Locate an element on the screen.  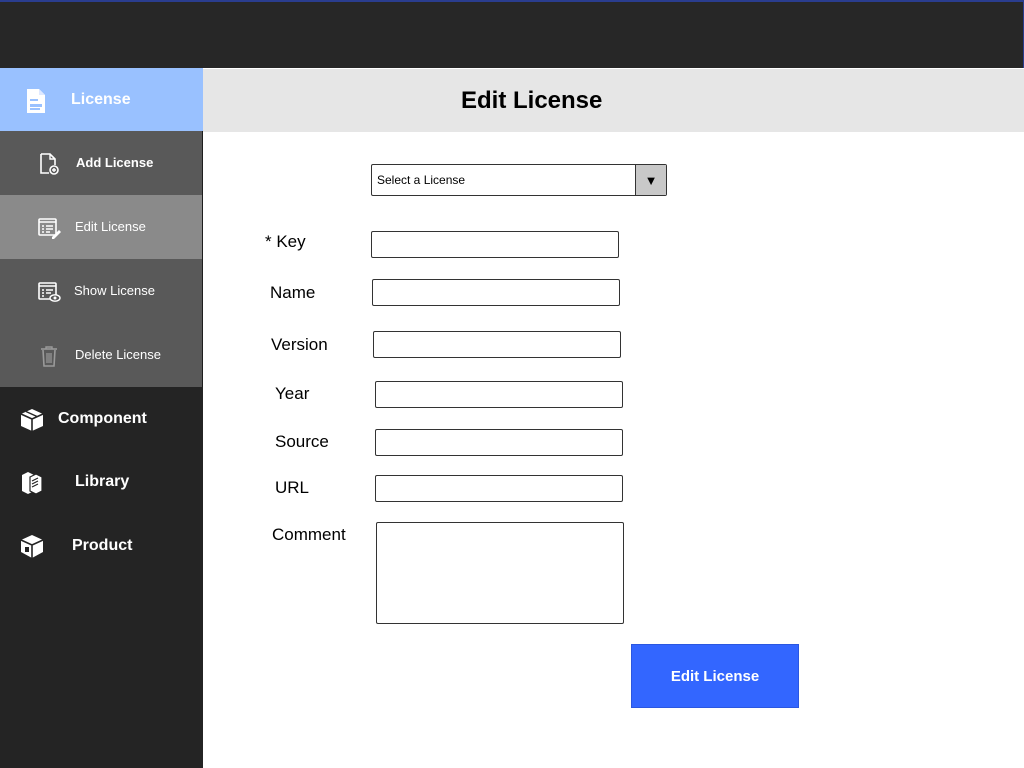
file-add-icon is located at coordinates (49, 164).